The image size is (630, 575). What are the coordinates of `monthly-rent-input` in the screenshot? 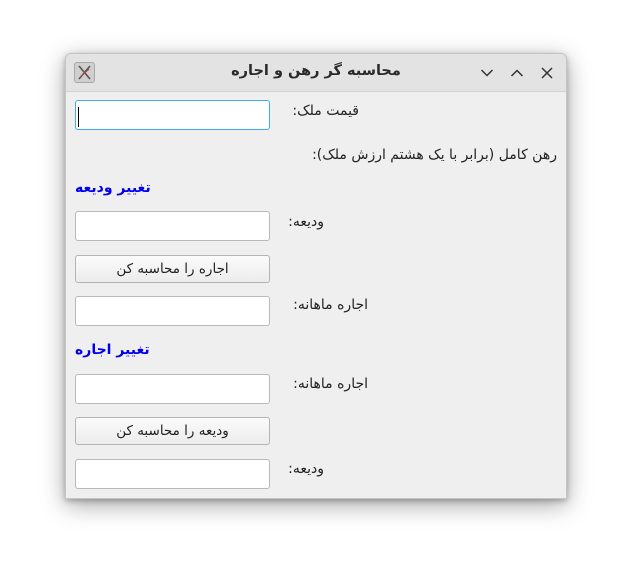 It's located at (172, 389).